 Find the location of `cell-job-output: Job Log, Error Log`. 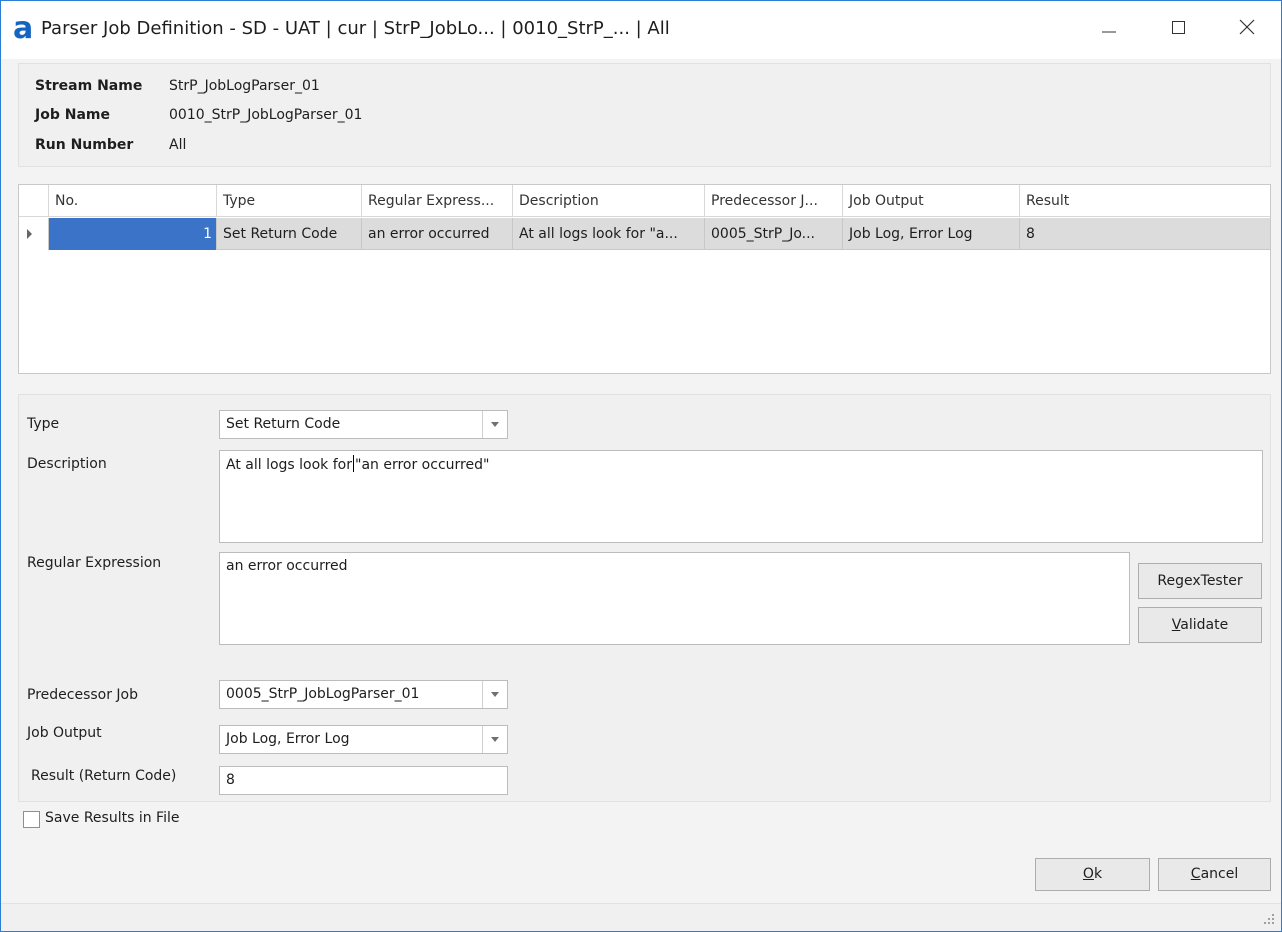

cell-job-output: Job Log, Error Log is located at coordinates (931, 234).